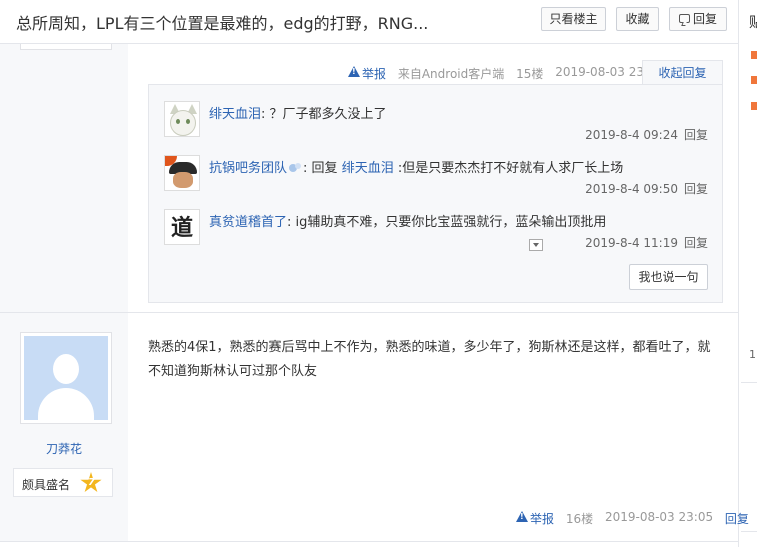 This screenshot has width=757, height=547. I want to click on post-reply-link: 回复, so click(737, 518).